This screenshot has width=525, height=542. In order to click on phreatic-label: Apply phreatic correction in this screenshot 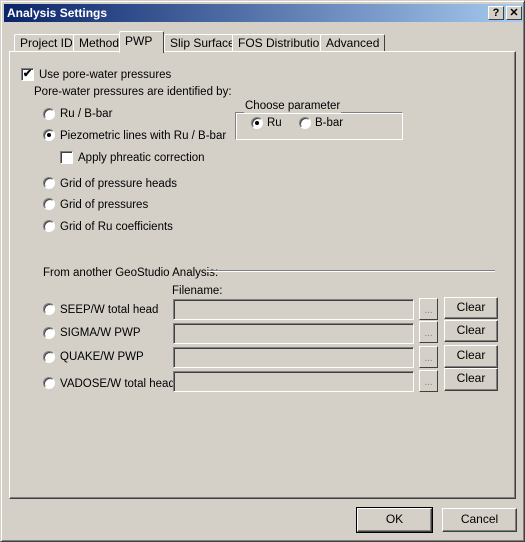, I will do `click(141, 158)`.